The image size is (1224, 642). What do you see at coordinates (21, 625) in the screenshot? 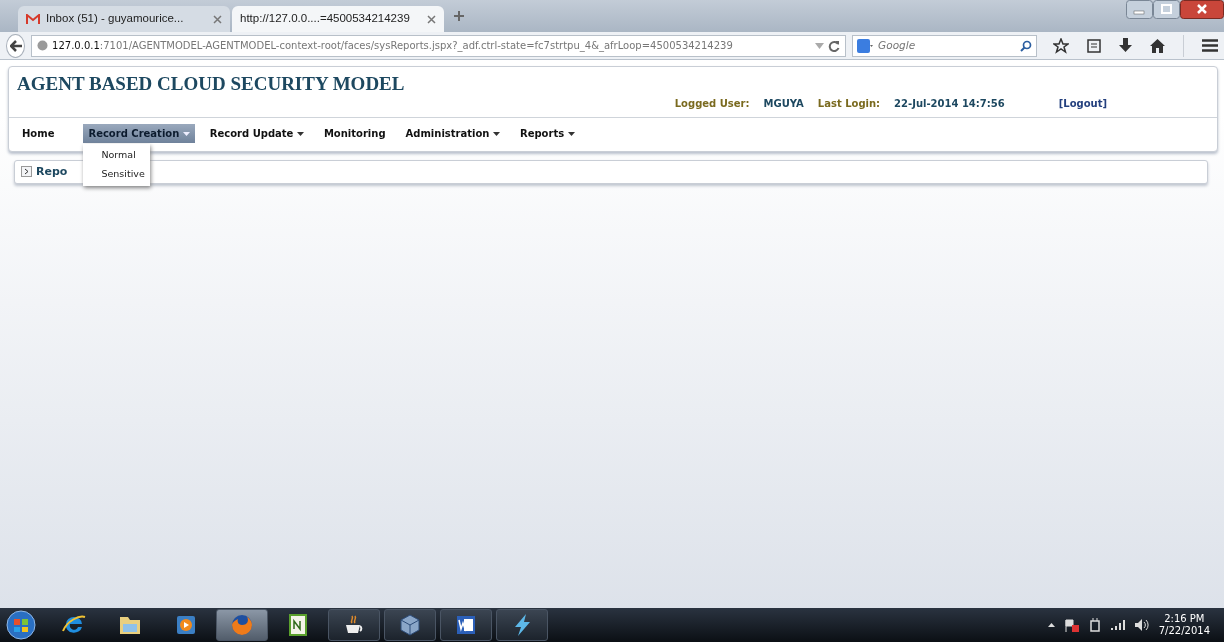
I see `start-button` at bounding box center [21, 625].